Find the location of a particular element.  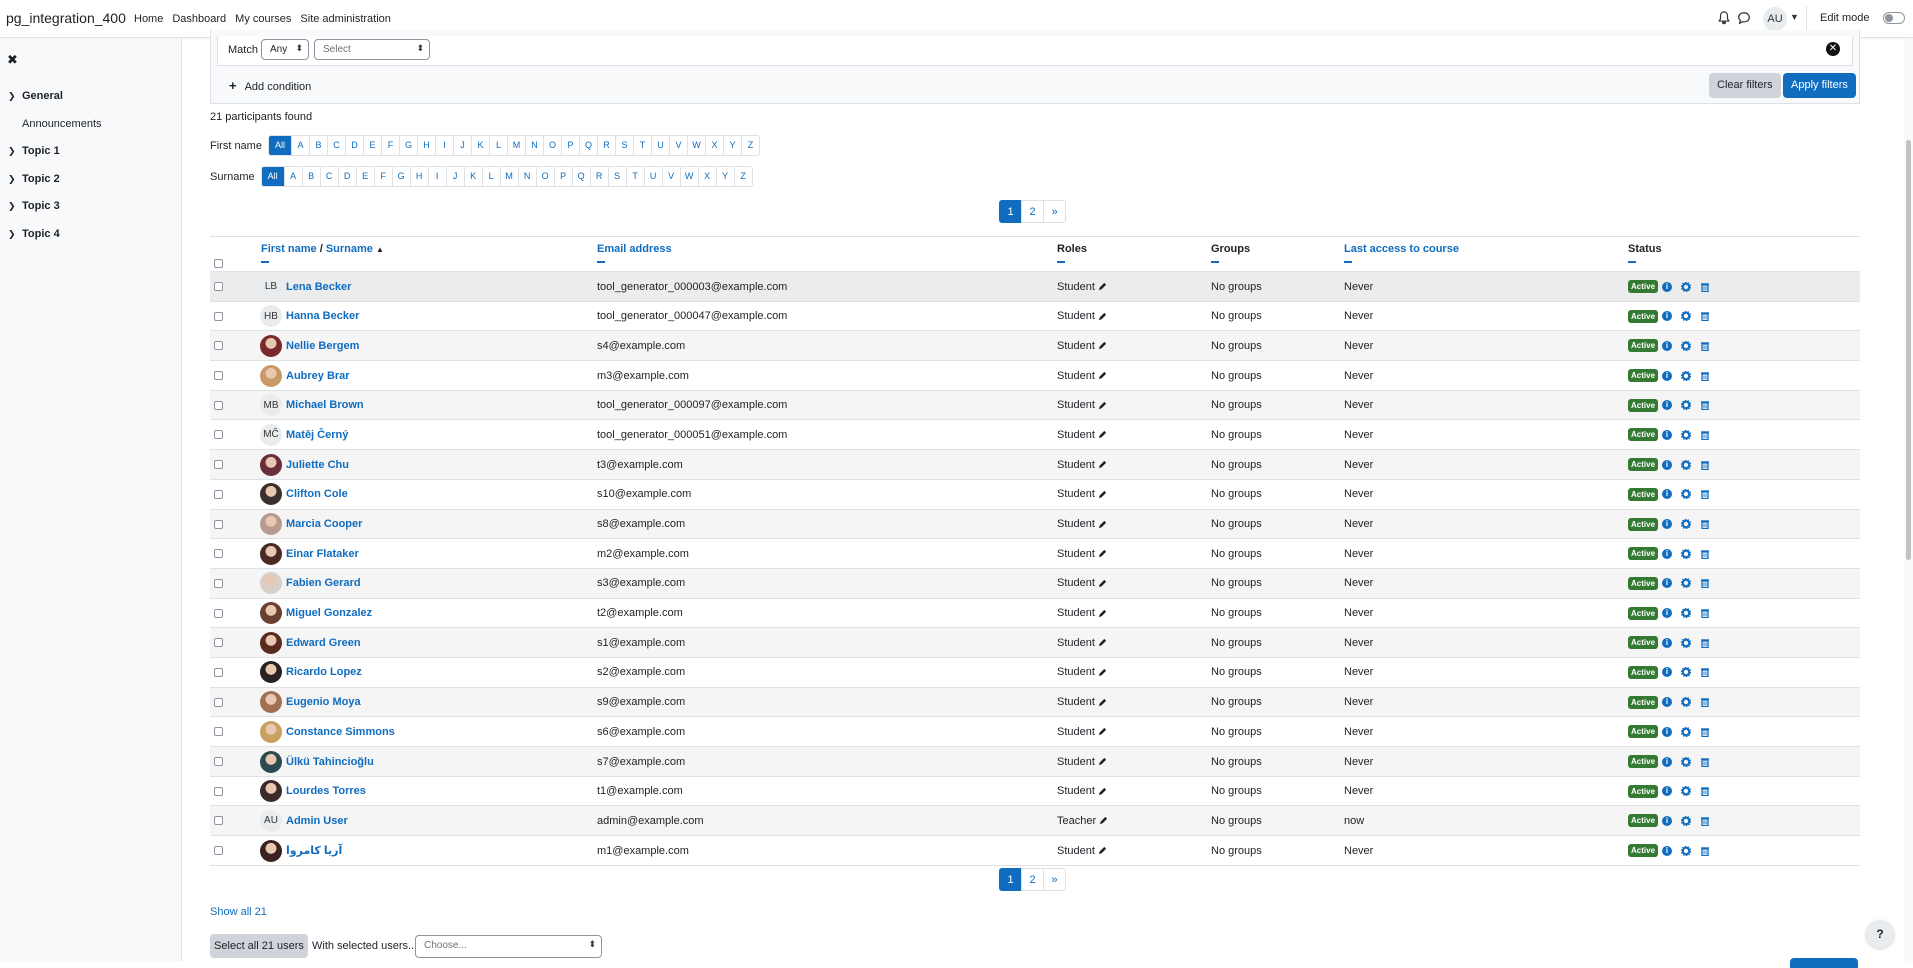

surname-letter-q: Q is located at coordinates (580, 176).